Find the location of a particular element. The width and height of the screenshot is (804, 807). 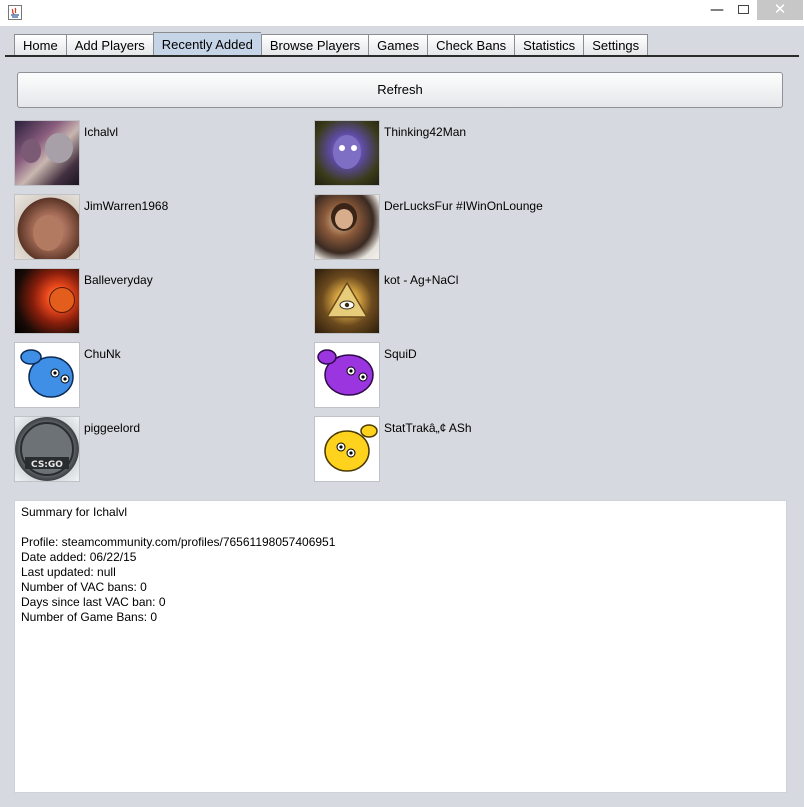

player-name: SquiD is located at coordinates (400, 354).